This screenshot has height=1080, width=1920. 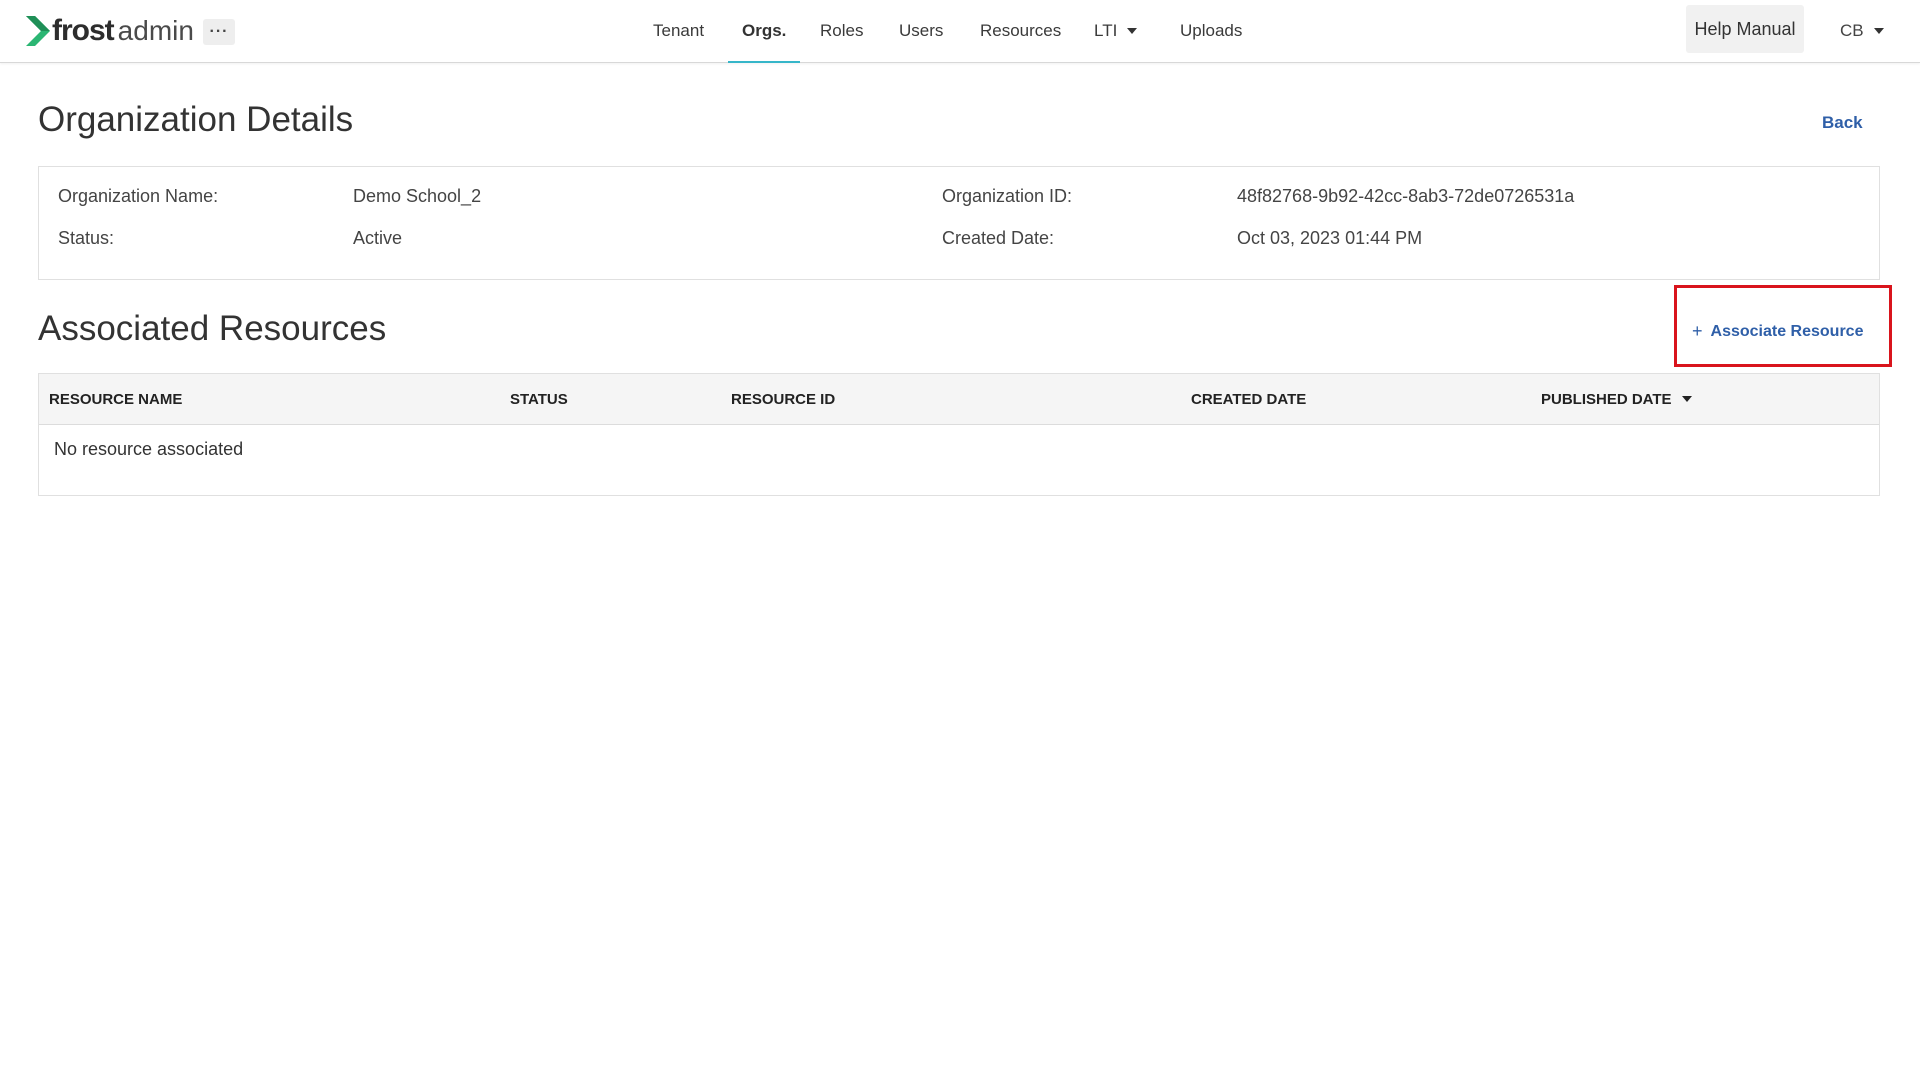 I want to click on user-menu: CB, so click(x=1862, y=31).